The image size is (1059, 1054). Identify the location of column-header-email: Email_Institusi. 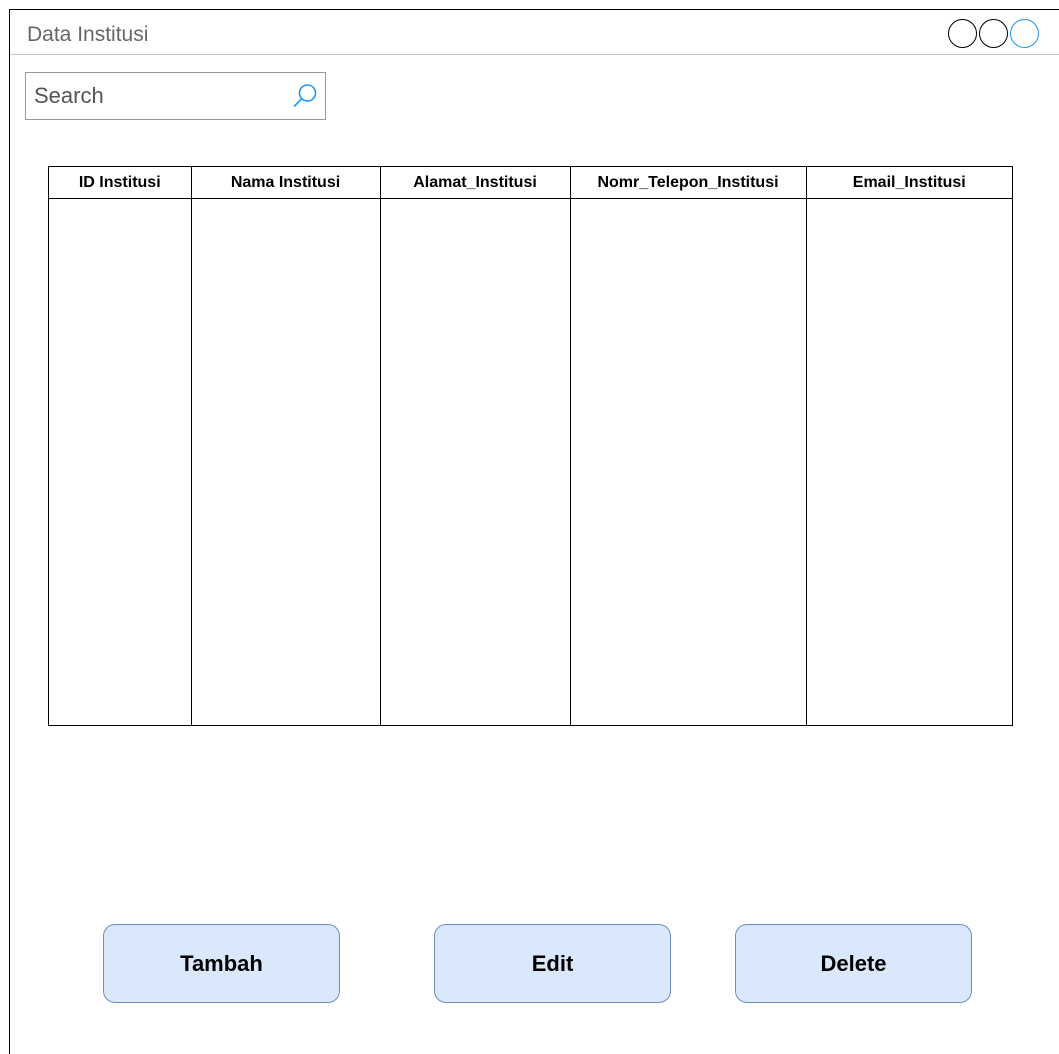
(909, 183).